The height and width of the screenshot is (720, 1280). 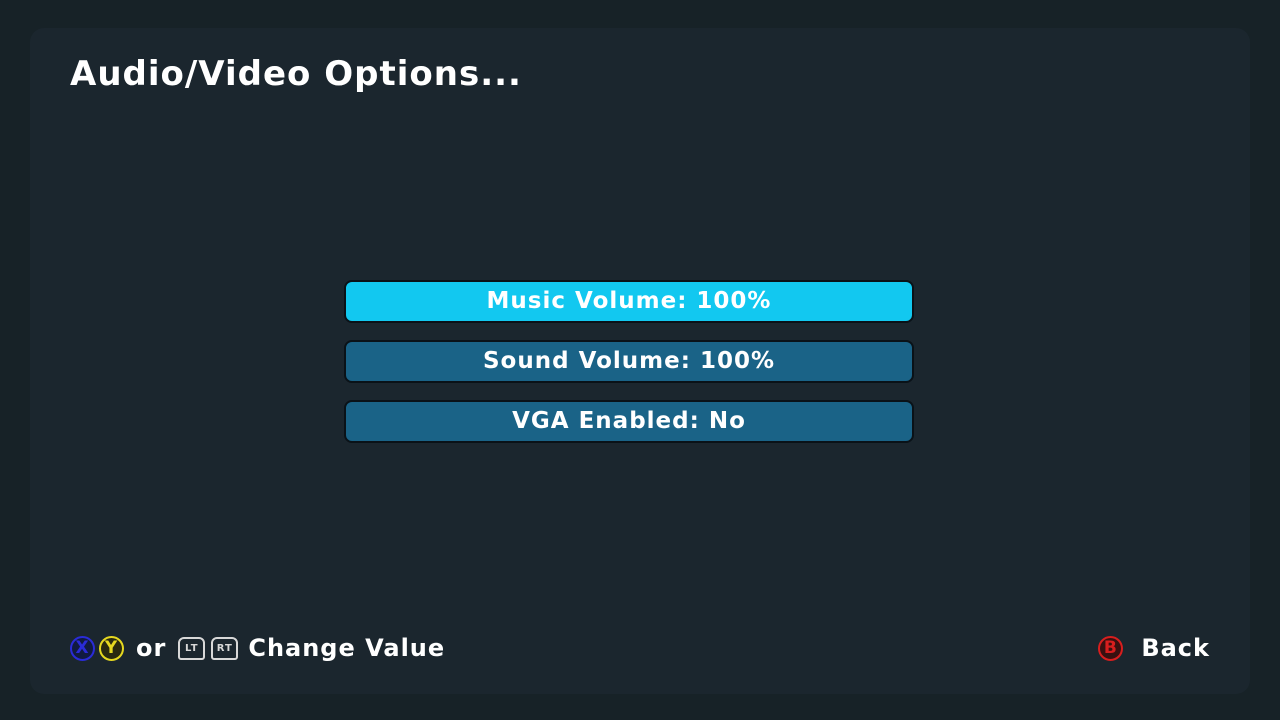 I want to click on back-label: Back, so click(x=1175, y=648).